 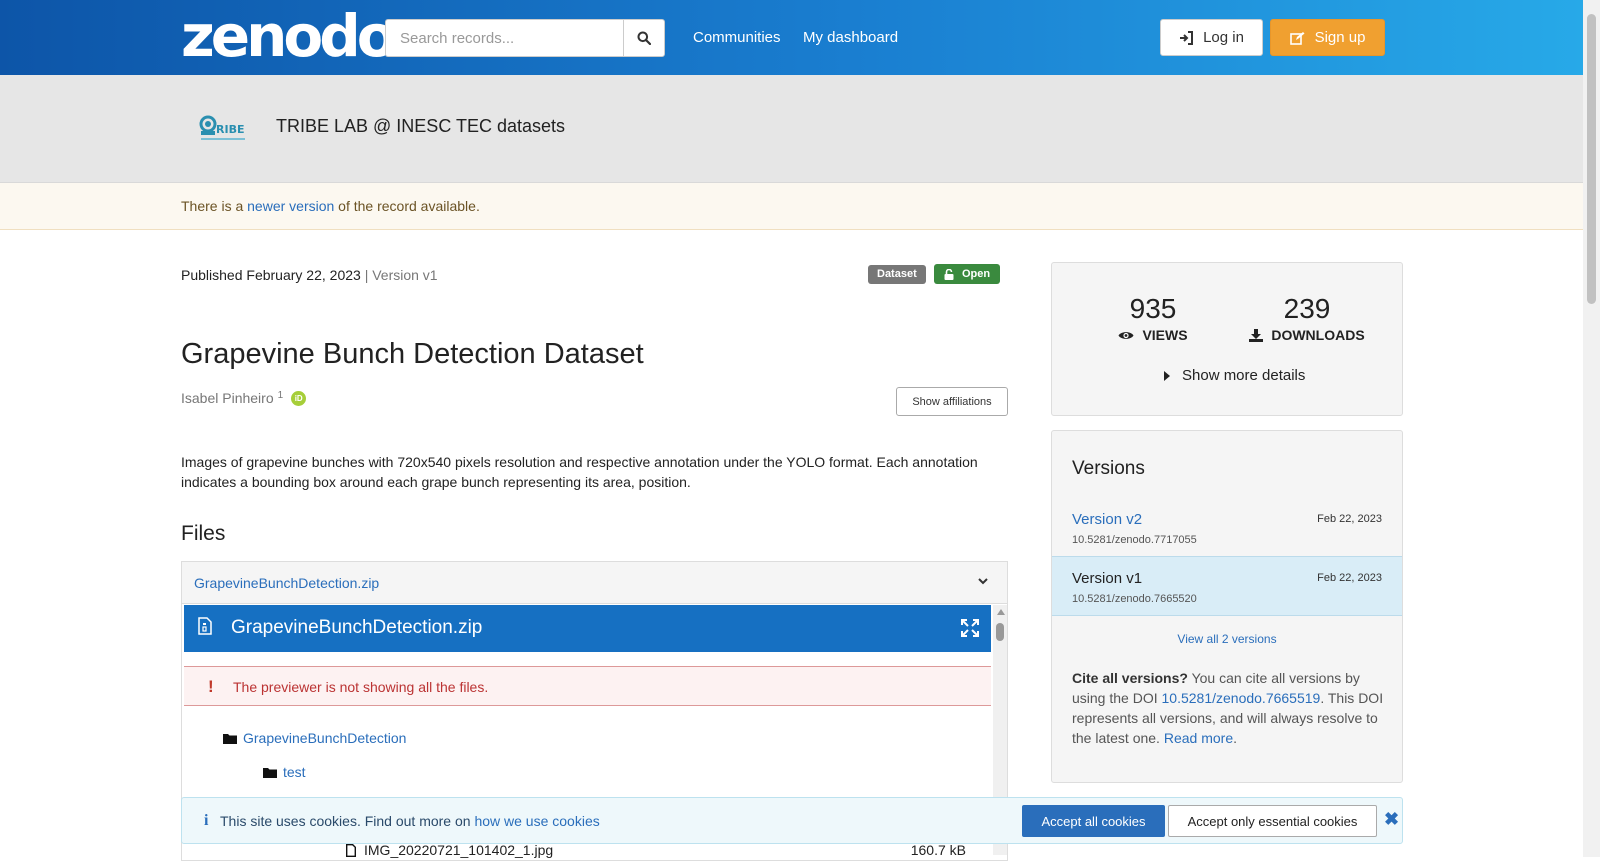 I want to click on show-more-details-toggle: Show more details, so click(x=1234, y=375).